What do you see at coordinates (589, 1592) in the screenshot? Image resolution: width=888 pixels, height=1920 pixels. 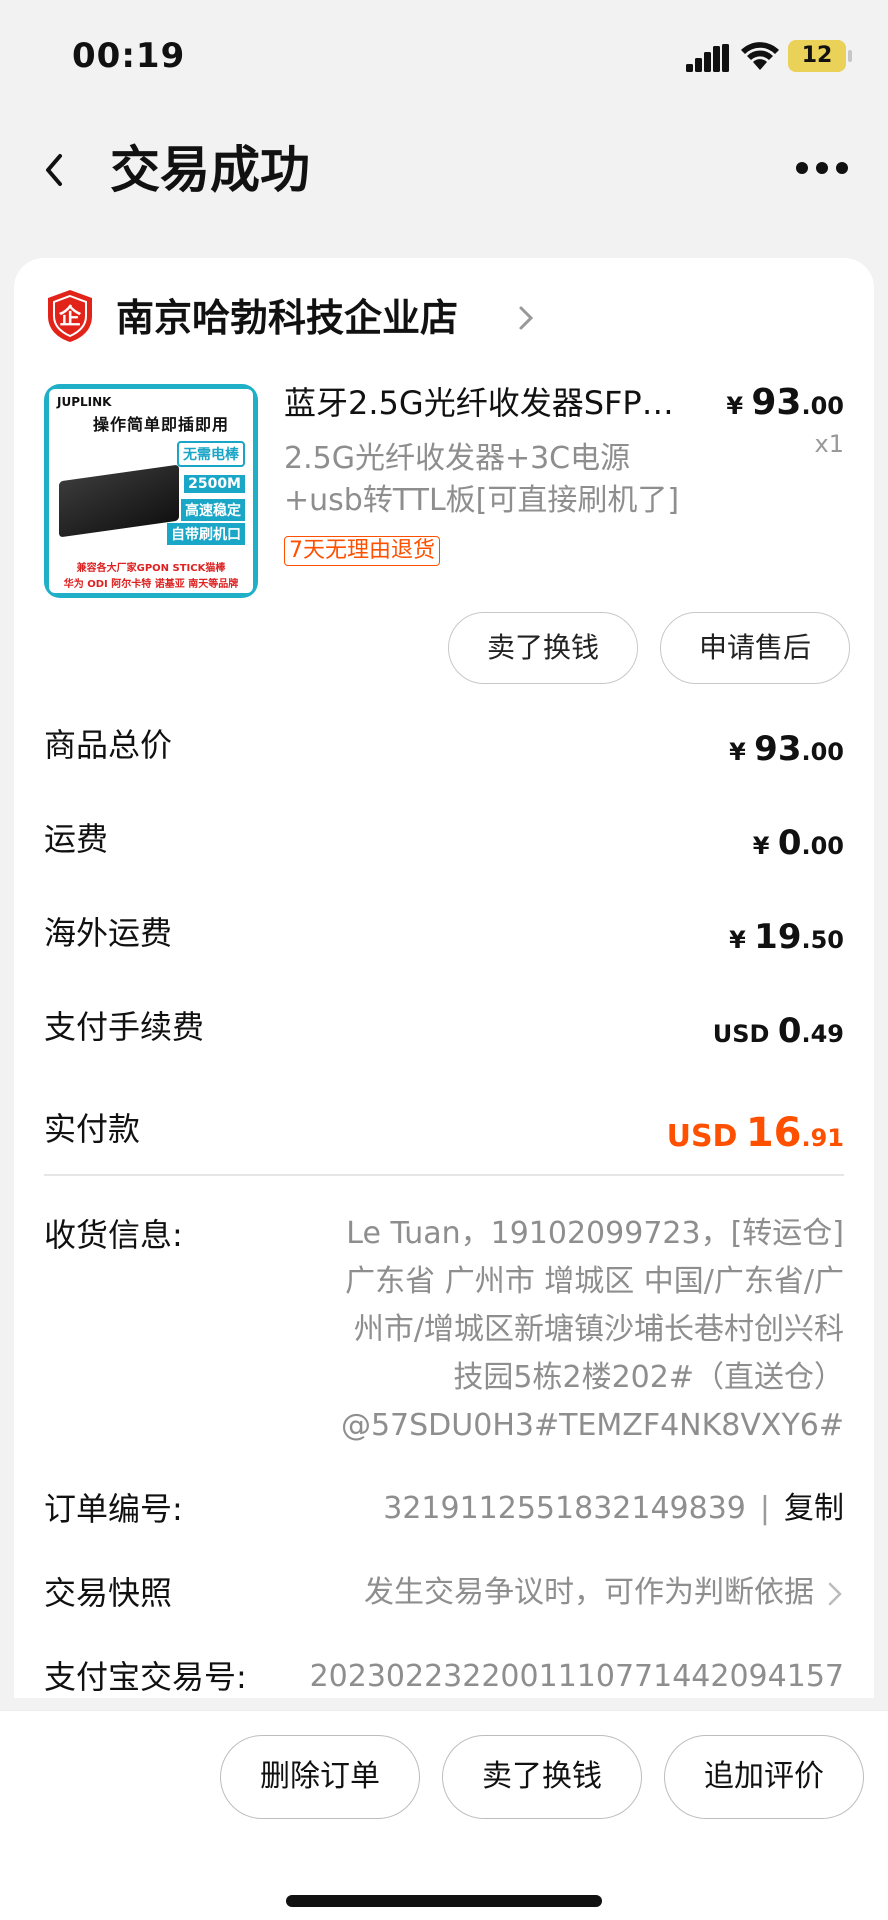 I see `snapshot-hint: 发生交易争议时，可作为判断依据` at bounding box center [589, 1592].